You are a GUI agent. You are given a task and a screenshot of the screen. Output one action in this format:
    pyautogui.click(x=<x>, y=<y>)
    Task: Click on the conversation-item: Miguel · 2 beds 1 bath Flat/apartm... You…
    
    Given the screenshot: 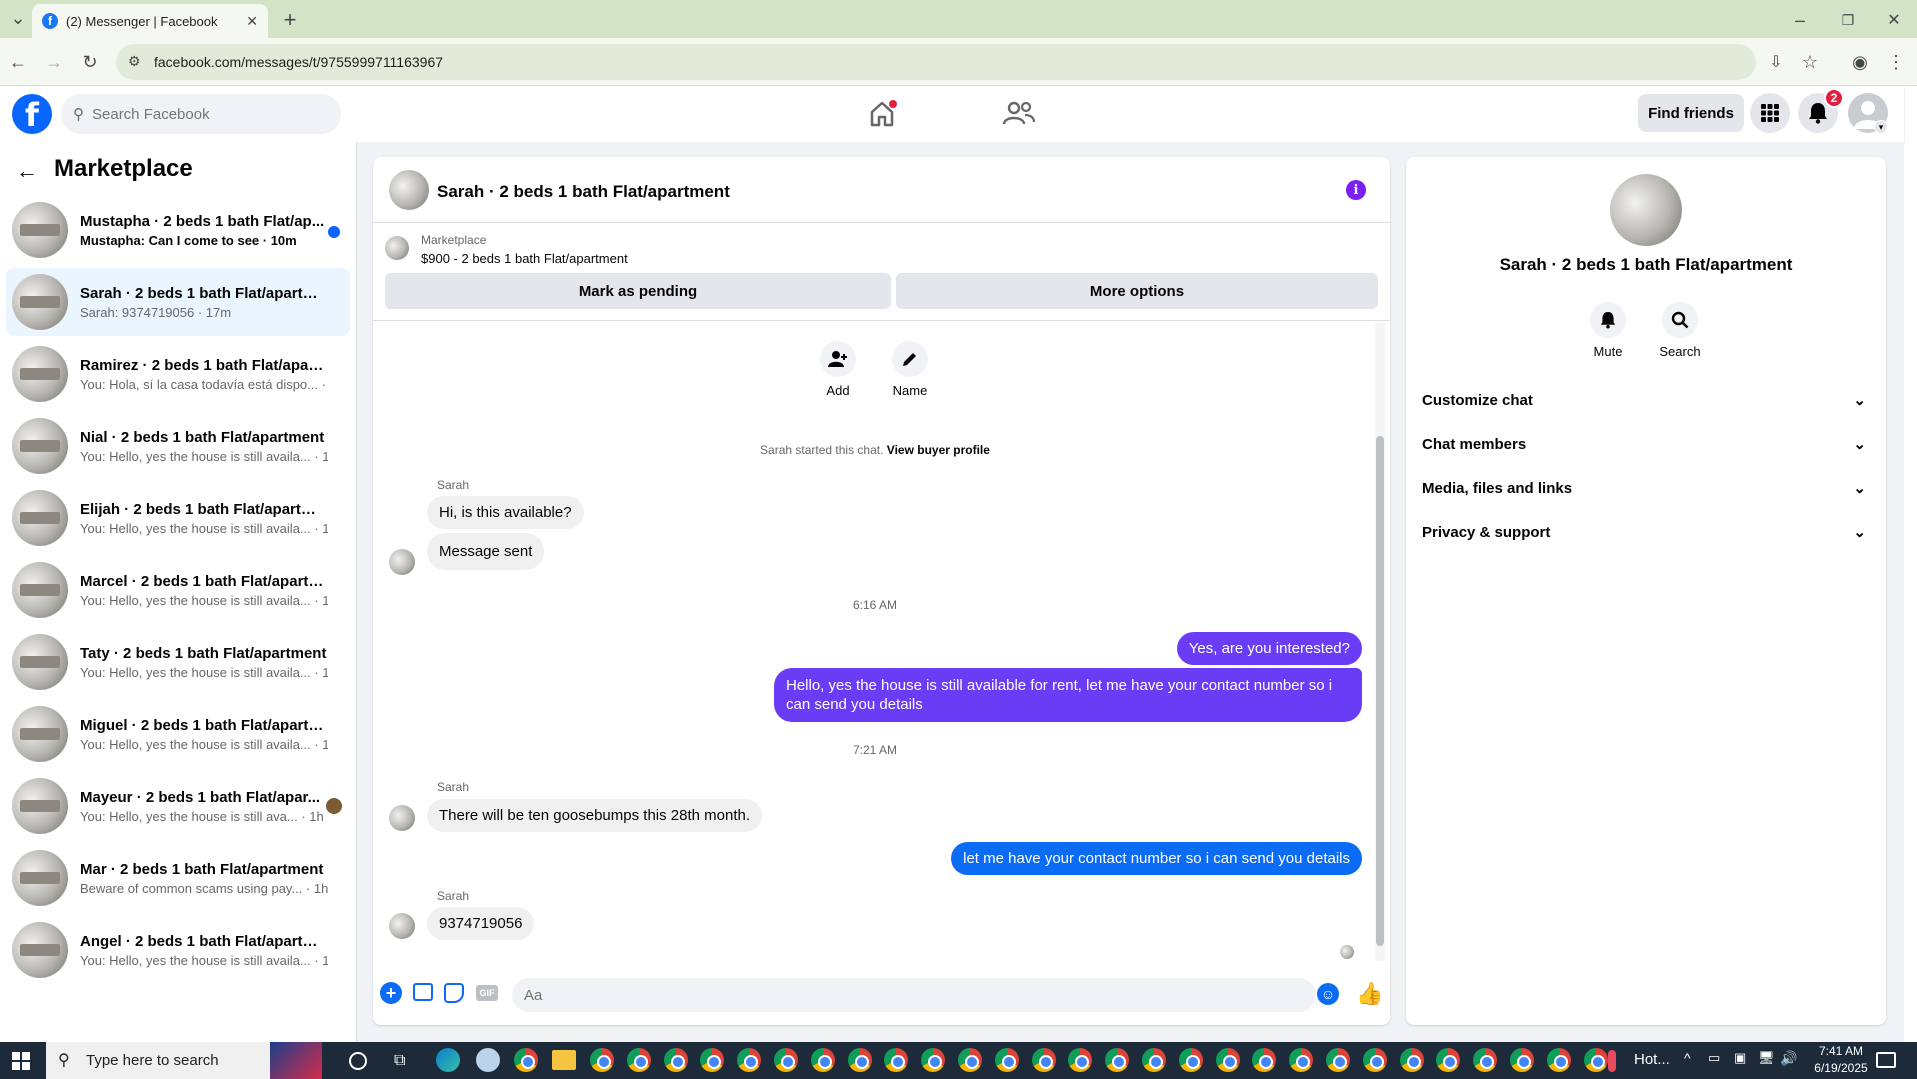 What is the action you would take?
    pyautogui.click(x=178, y=734)
    